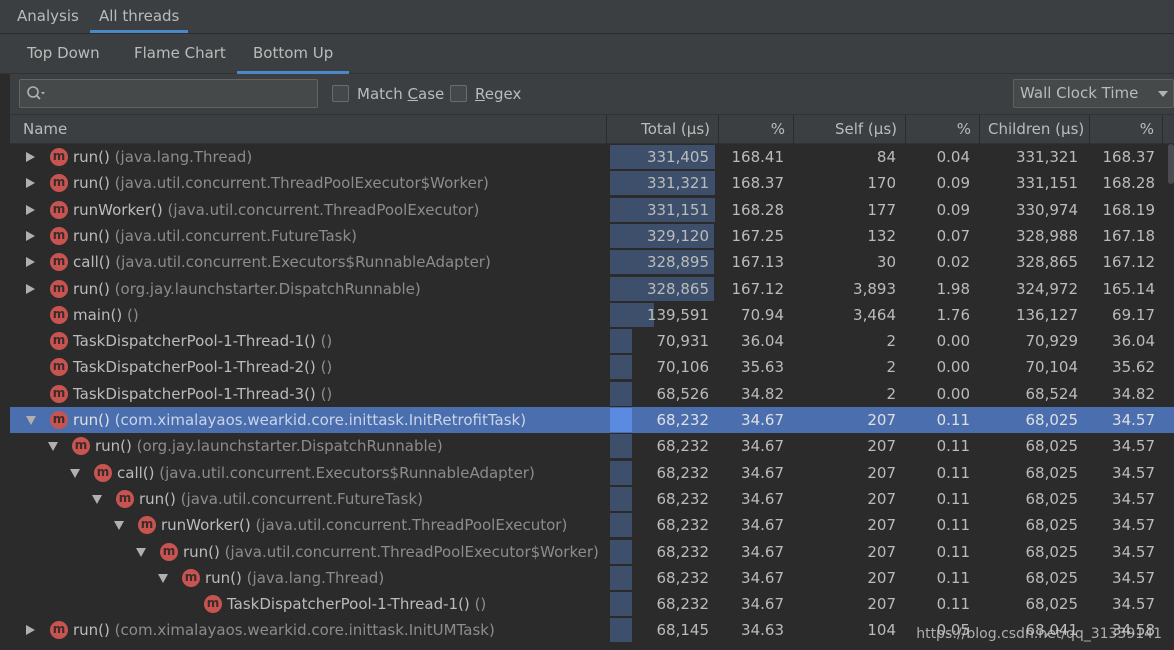  Describe the element at coordinates (683, 367) in the screenshot. I see `cell-total: 70,106` at that location.